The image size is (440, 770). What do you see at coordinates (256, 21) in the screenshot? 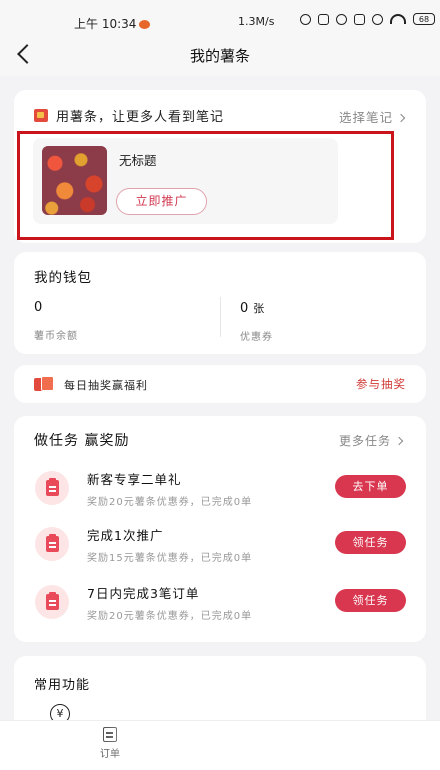
I see `network-speed: 1.3M/s` at bounding box center [256, 21].